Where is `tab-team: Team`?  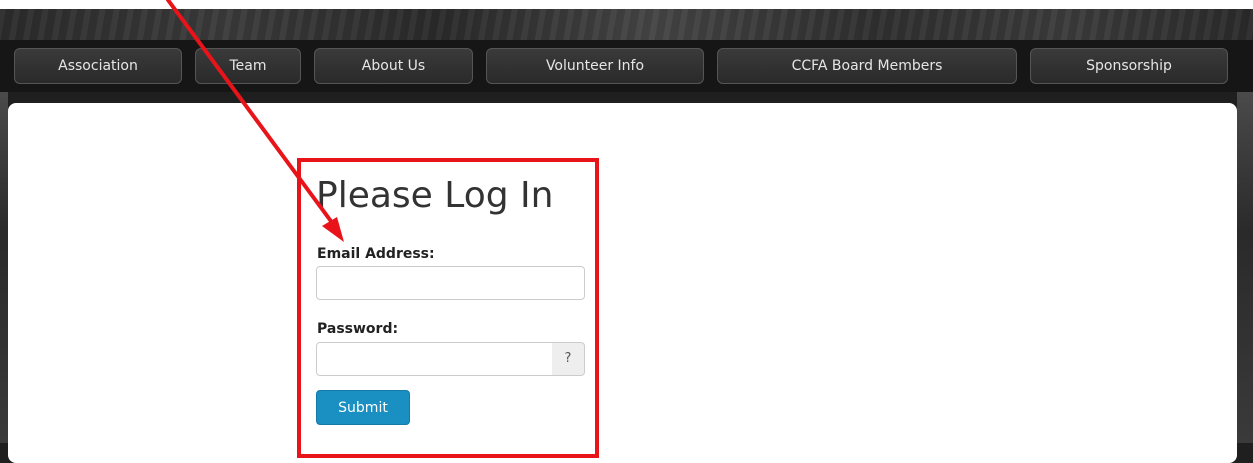 tab-team: Team is located at coordinates (248, 66).